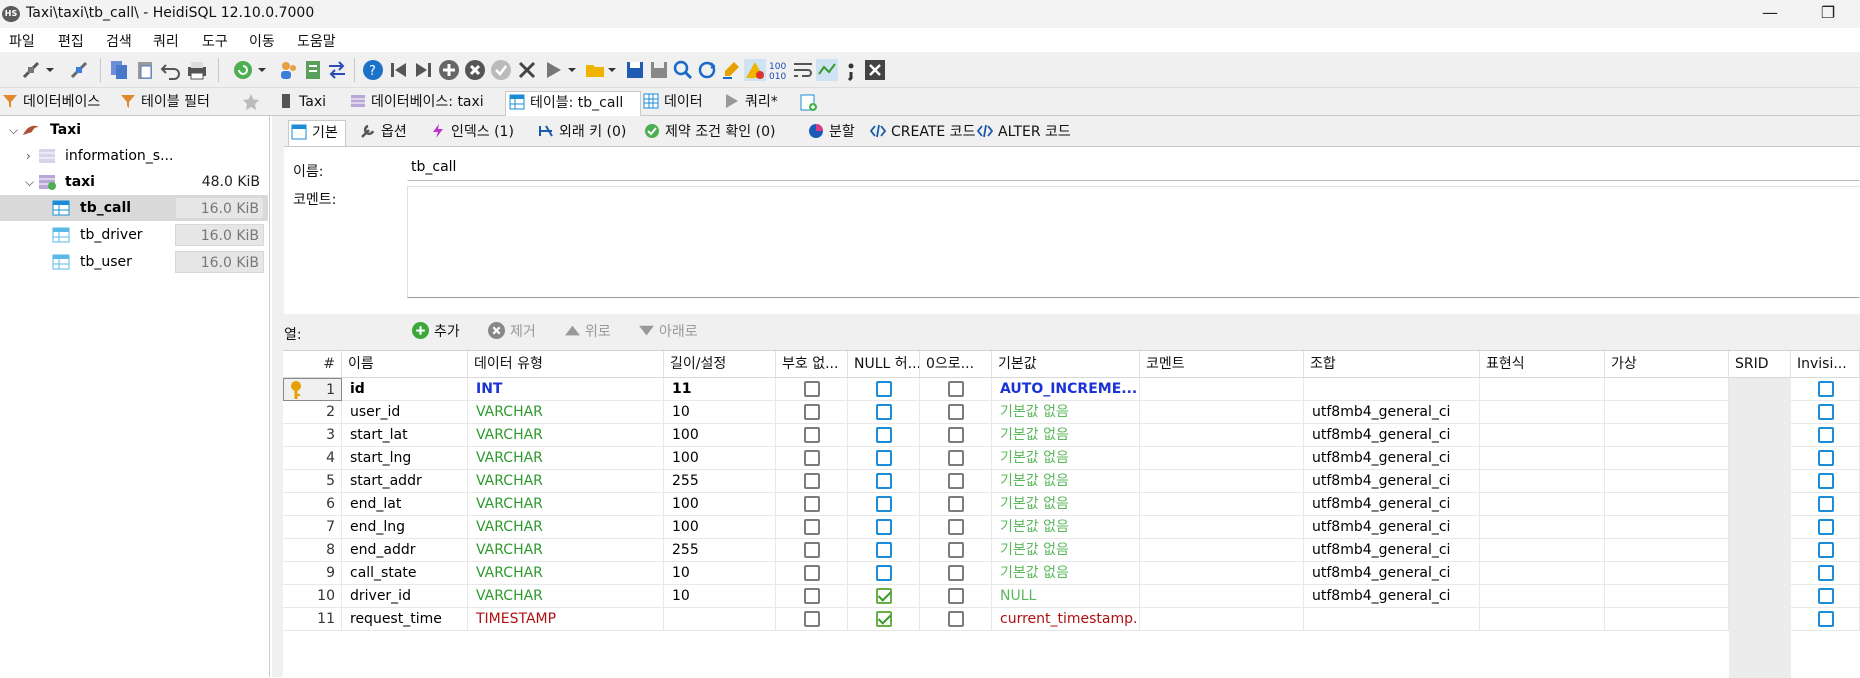 The image size is (1860, 678). I want to click on tab-table: 테이블: tb_call, so click(573, 104).